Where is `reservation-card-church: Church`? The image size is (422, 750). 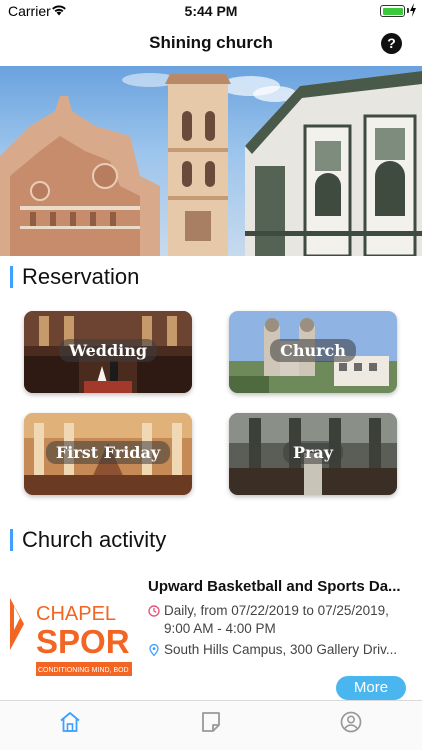
reservation-card-church: Church is located at coordinates (313, 352).